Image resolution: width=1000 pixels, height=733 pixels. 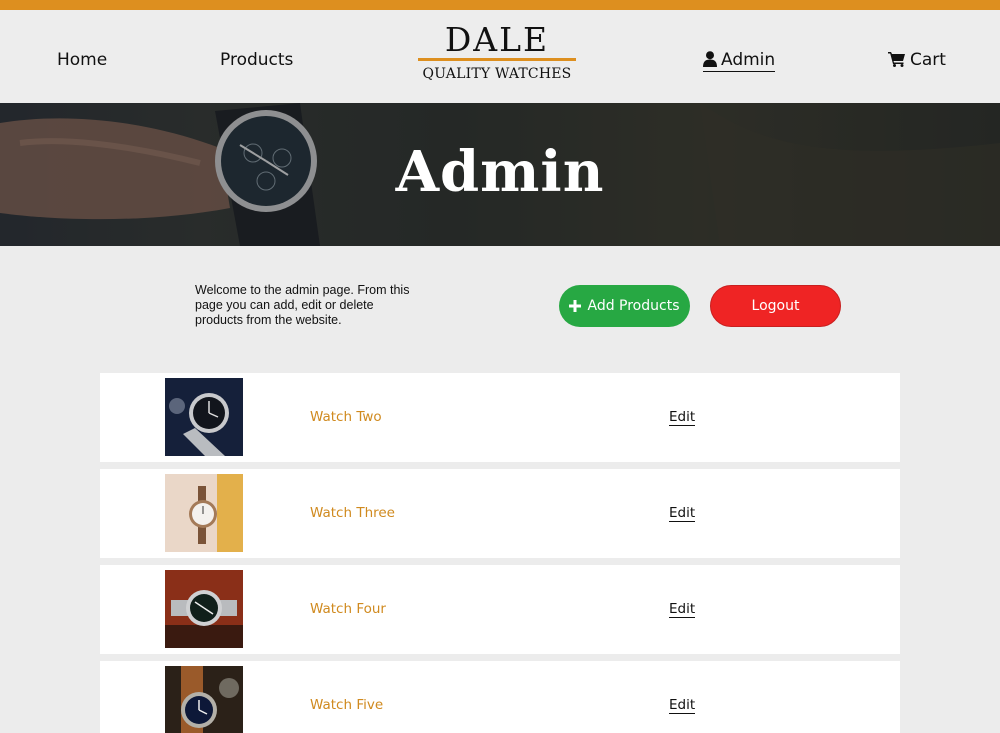 I want to click on add-products-button: Add Products, so click(x=624, y=306).